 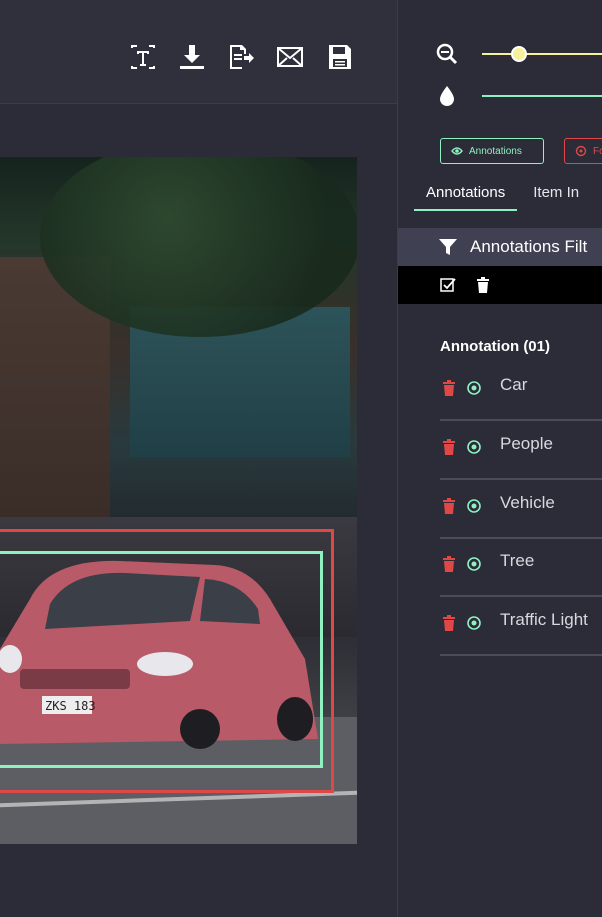 I want to click on annotation-count-title: Annotation (01), so click(x=495, y=346).